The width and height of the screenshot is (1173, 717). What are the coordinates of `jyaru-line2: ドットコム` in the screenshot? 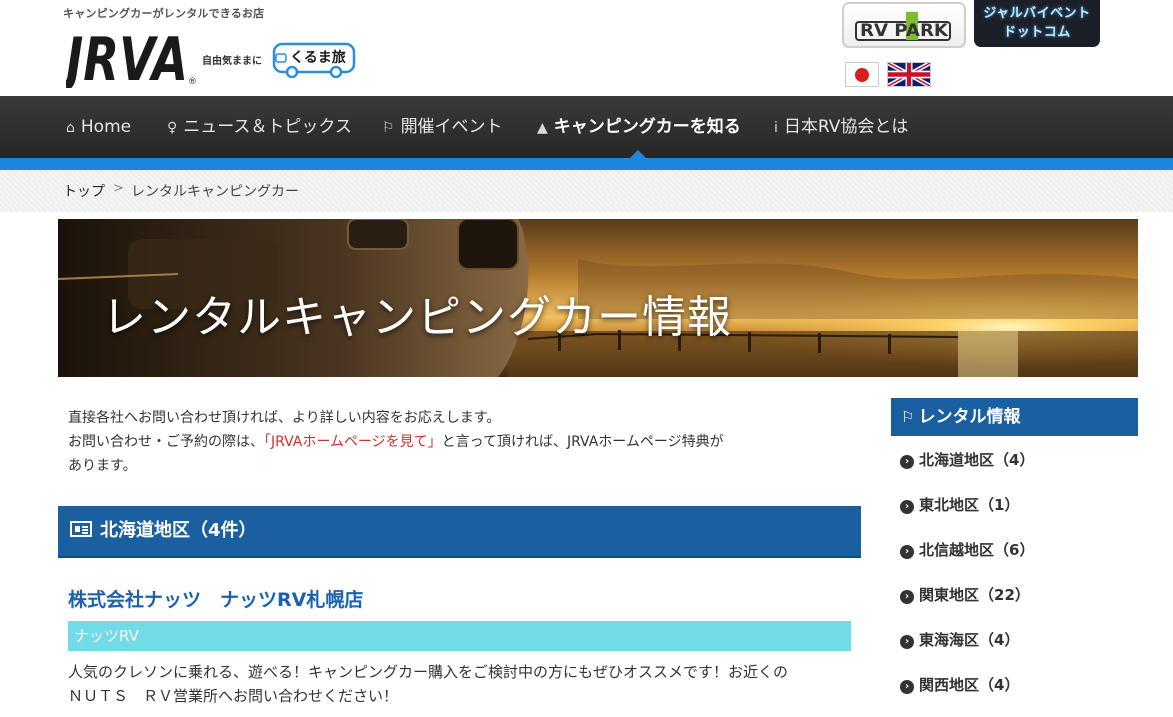 It's located at (1037, 32).